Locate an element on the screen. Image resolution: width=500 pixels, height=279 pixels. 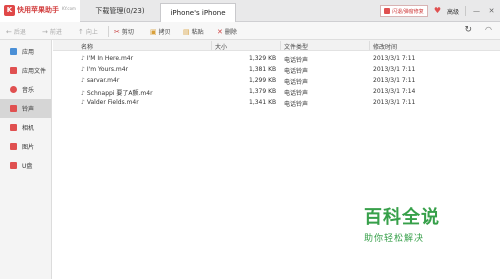
watermark-subtitle: 助你轻松解决 is located at coordinates (394, 239).